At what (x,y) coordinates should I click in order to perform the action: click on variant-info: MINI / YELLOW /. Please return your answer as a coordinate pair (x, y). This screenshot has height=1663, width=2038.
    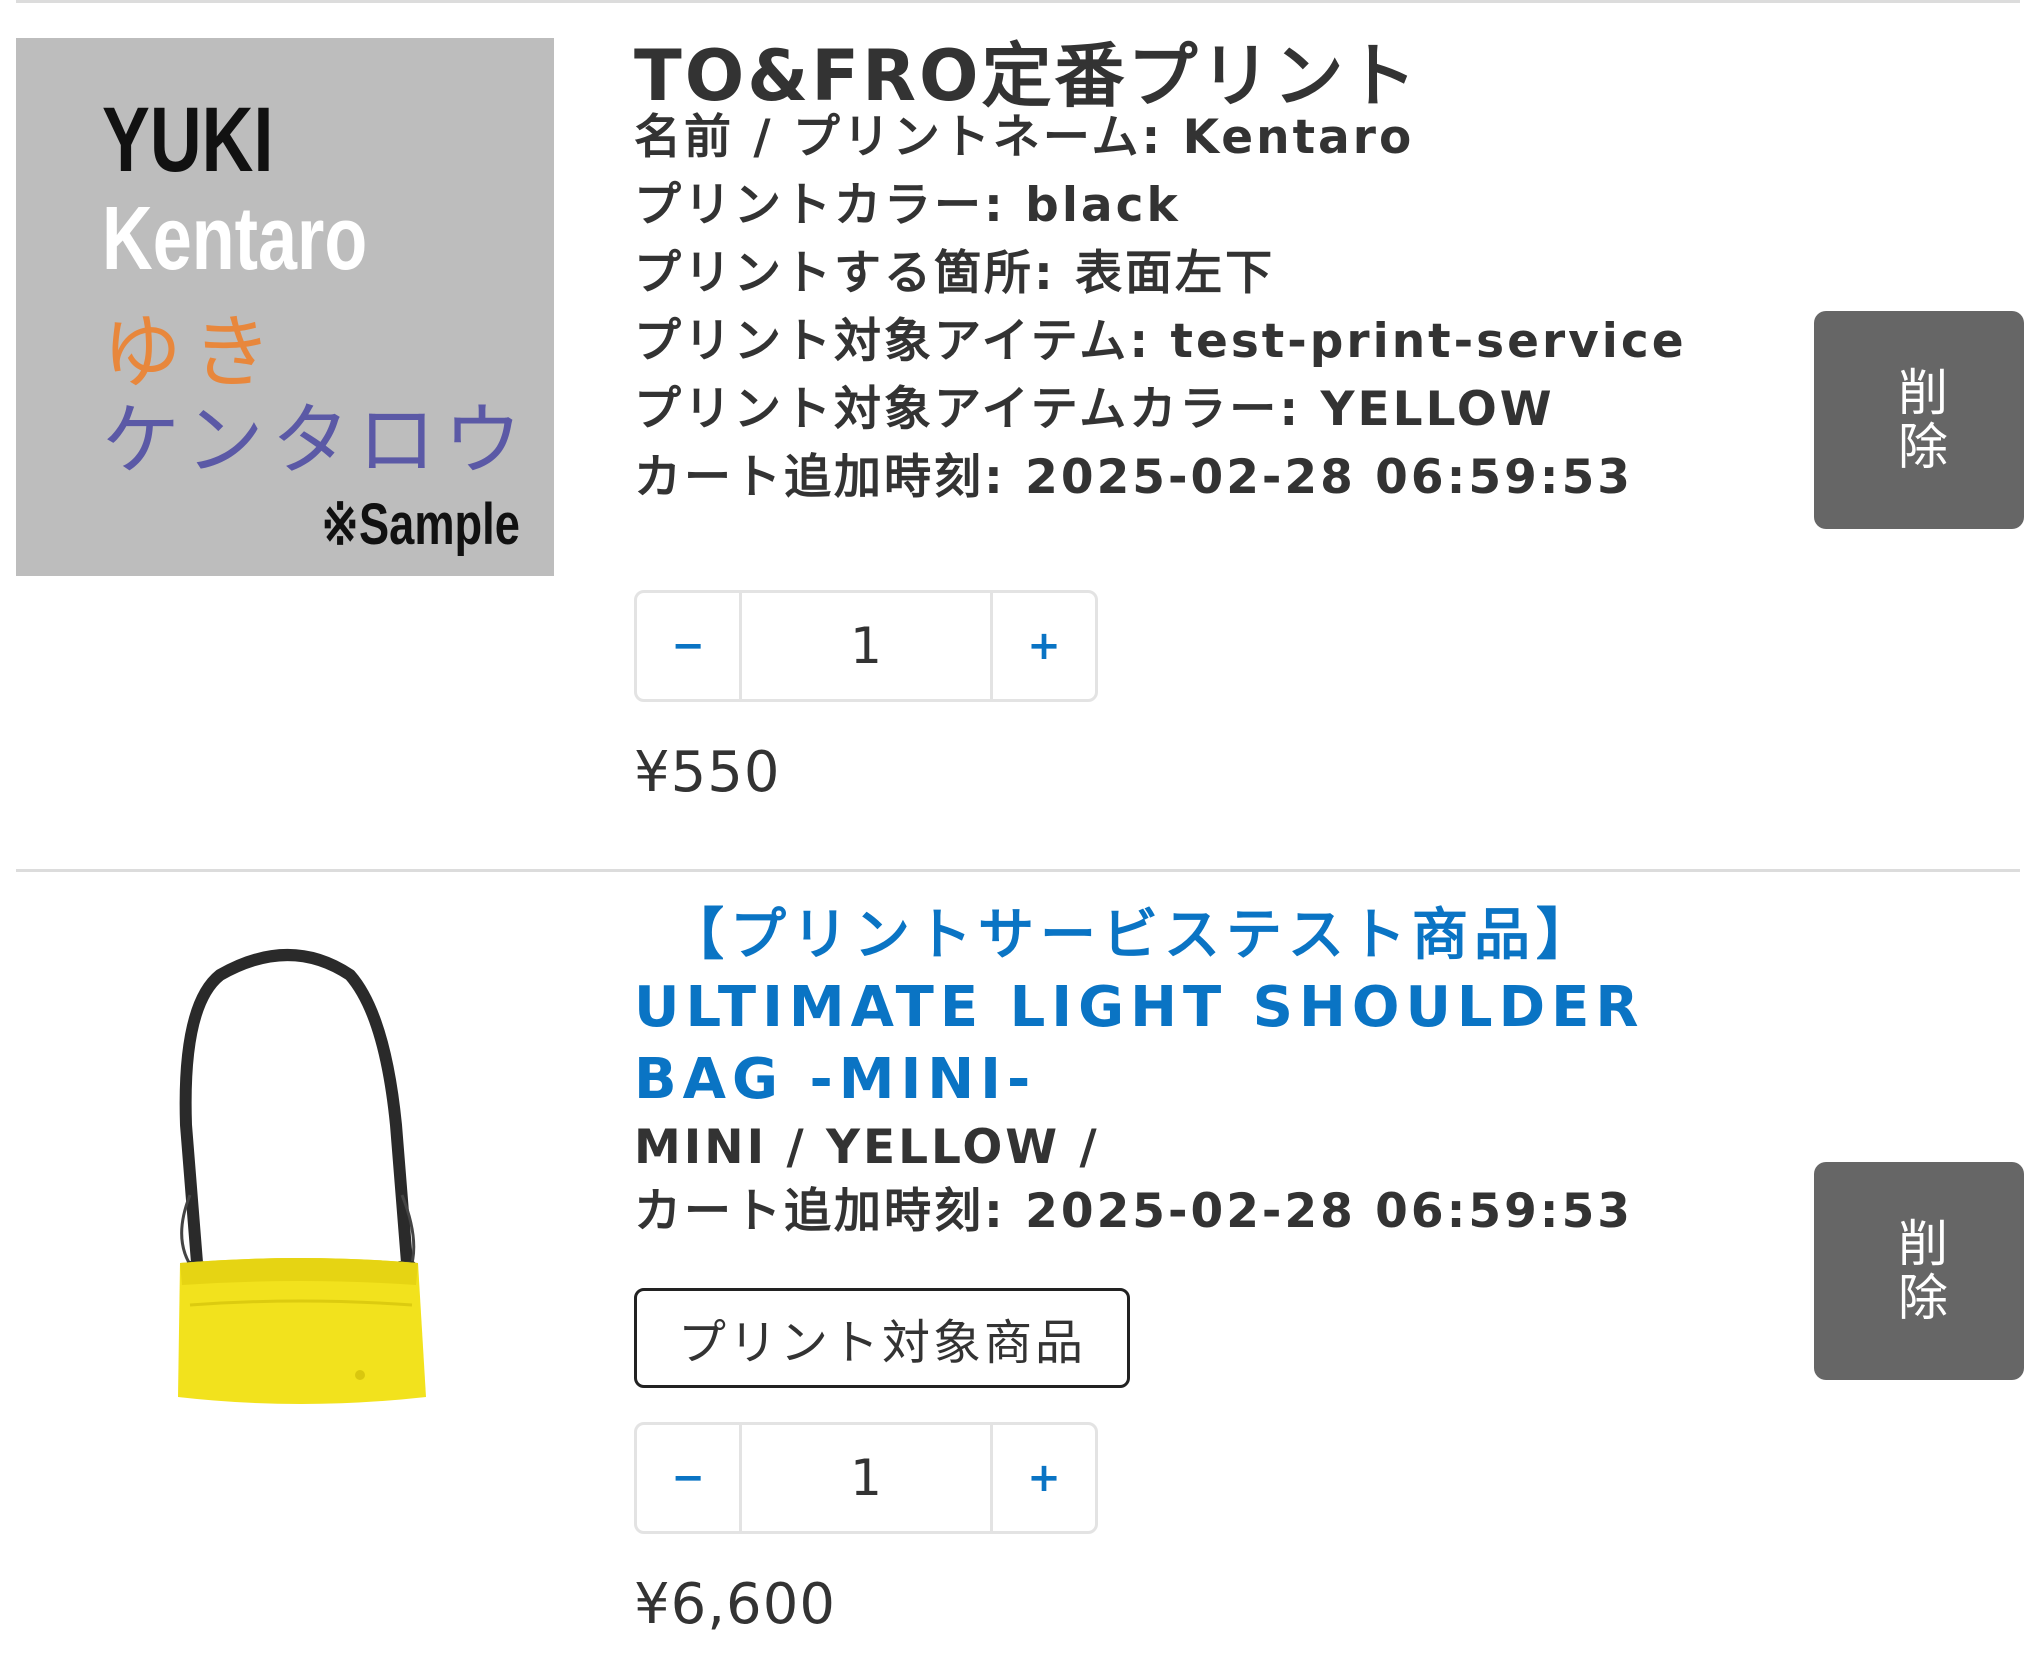
    Looking at the image, I should click on (867, 1147).